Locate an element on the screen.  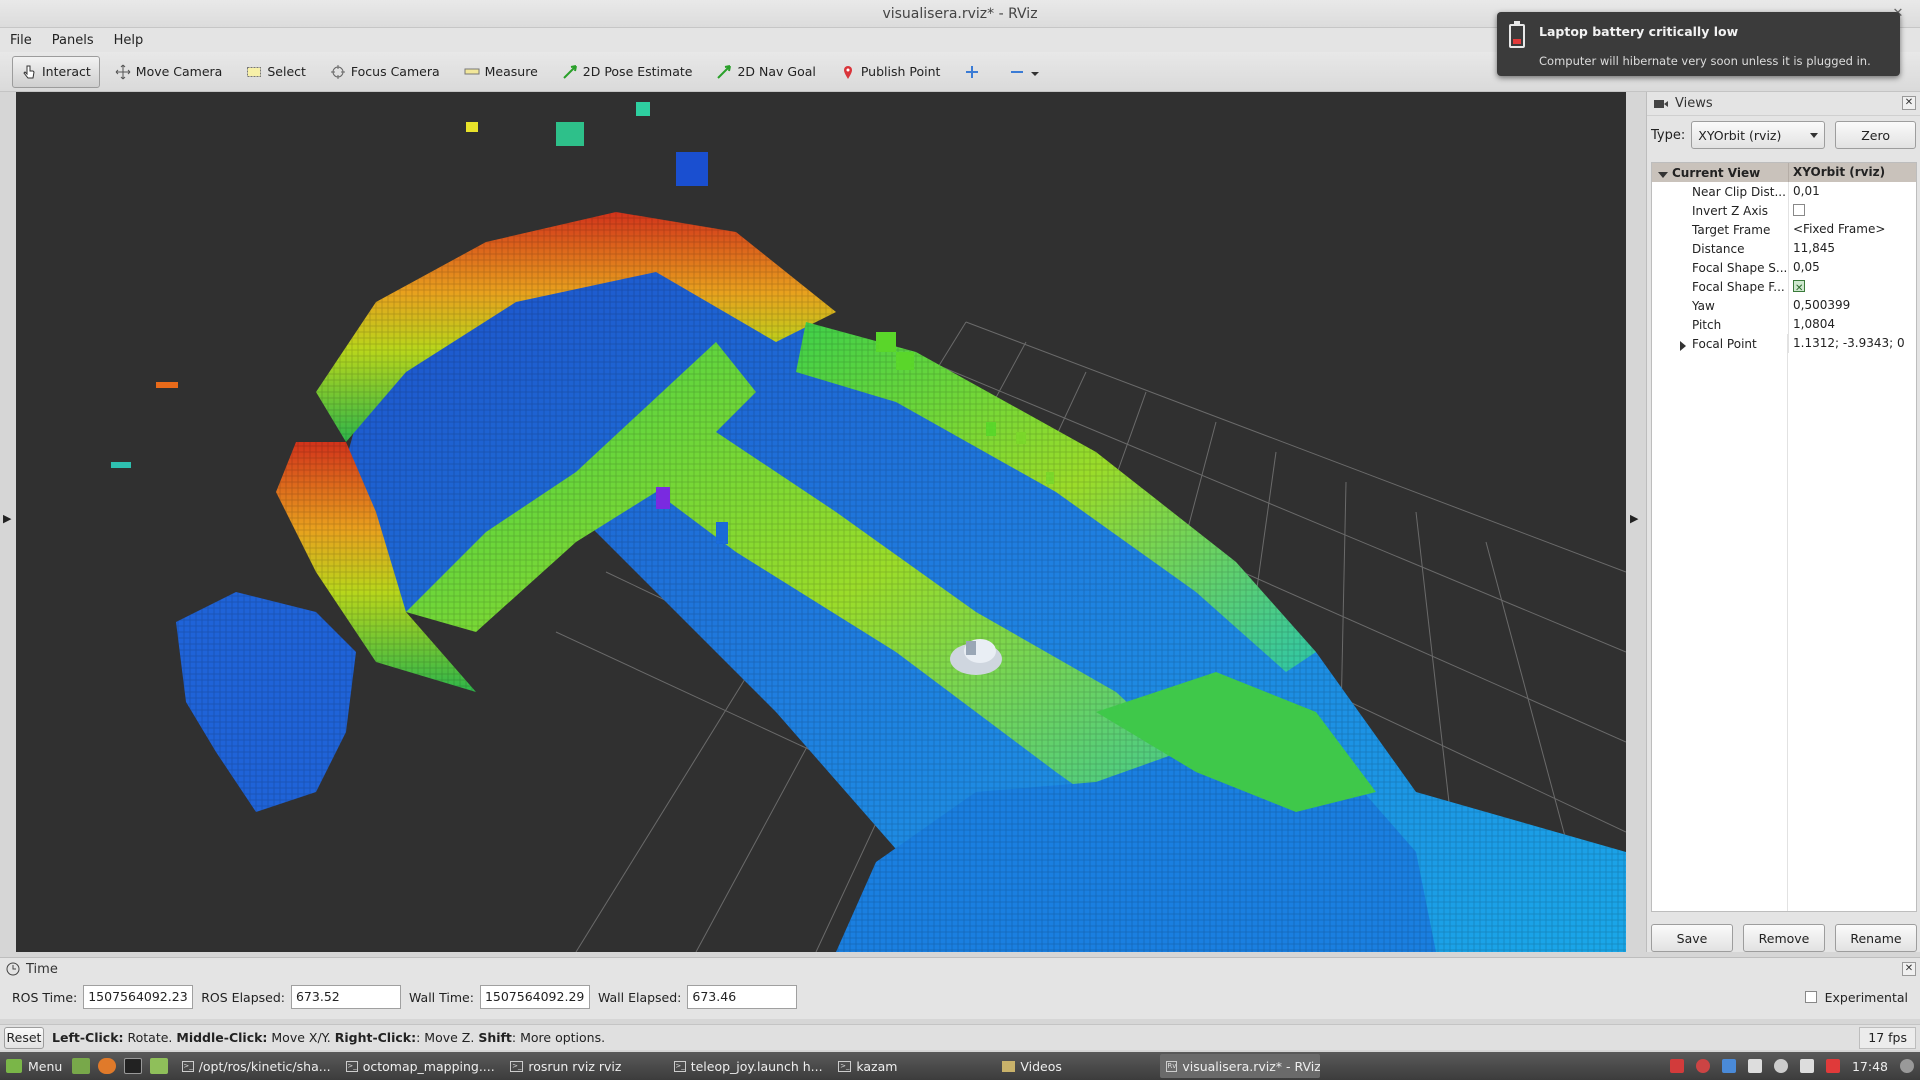
tool-interact: Interact is located at coordinates (56, 71).